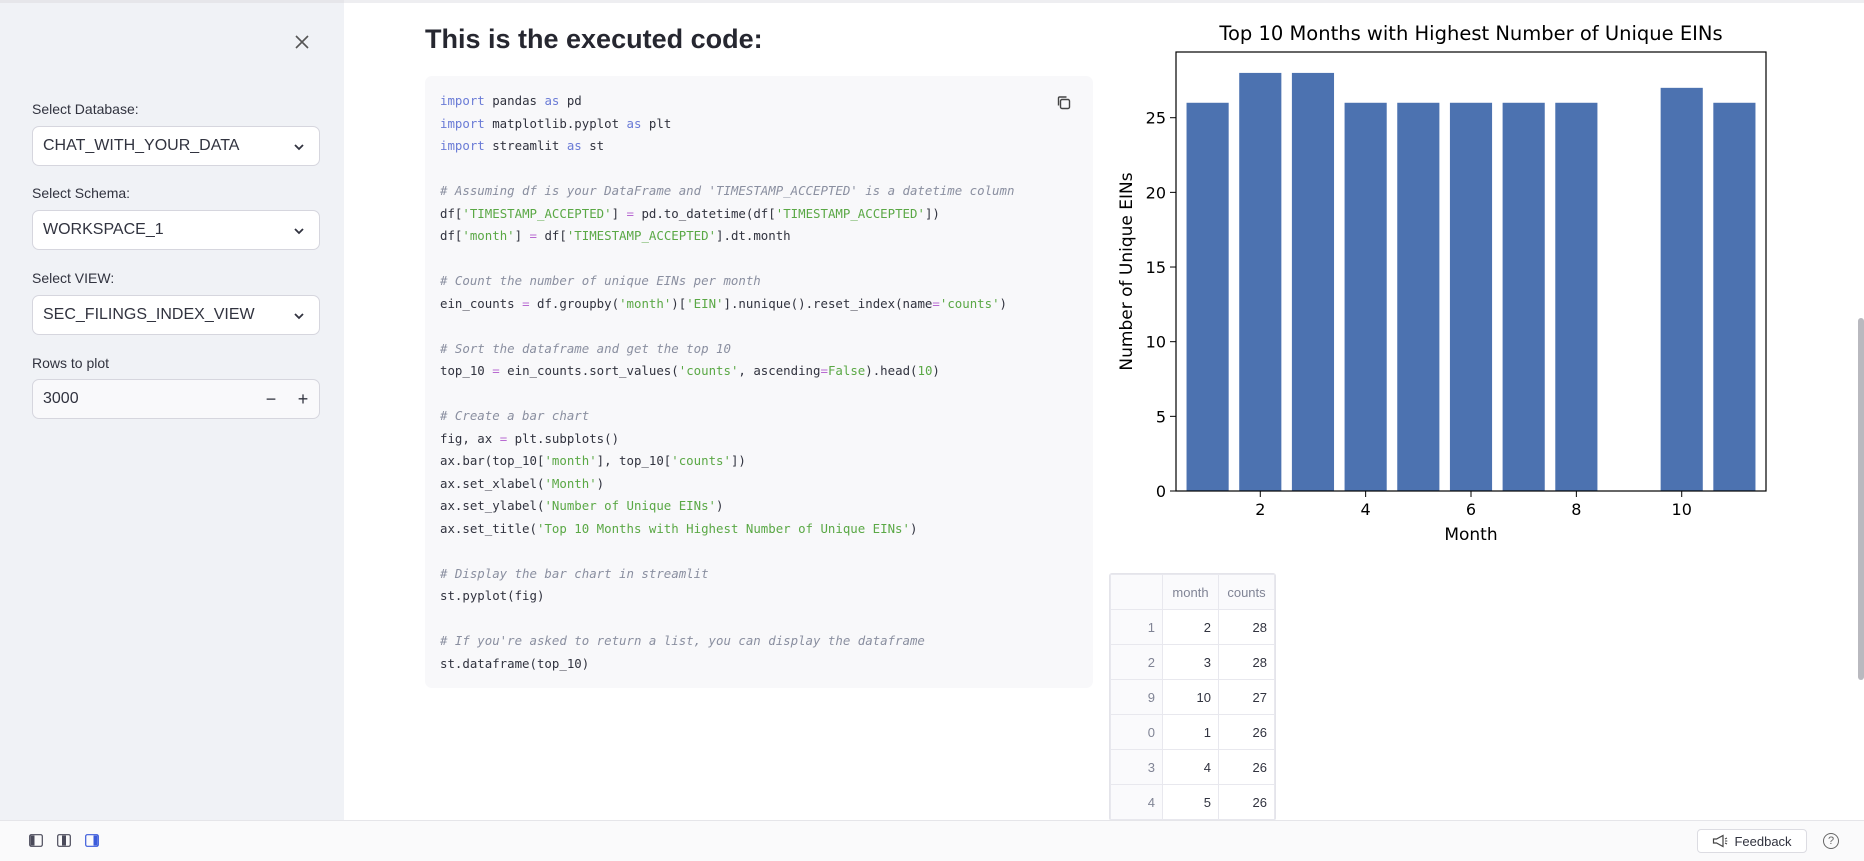  I want to click on table-row: 4 5 26, so click(1192, 802).